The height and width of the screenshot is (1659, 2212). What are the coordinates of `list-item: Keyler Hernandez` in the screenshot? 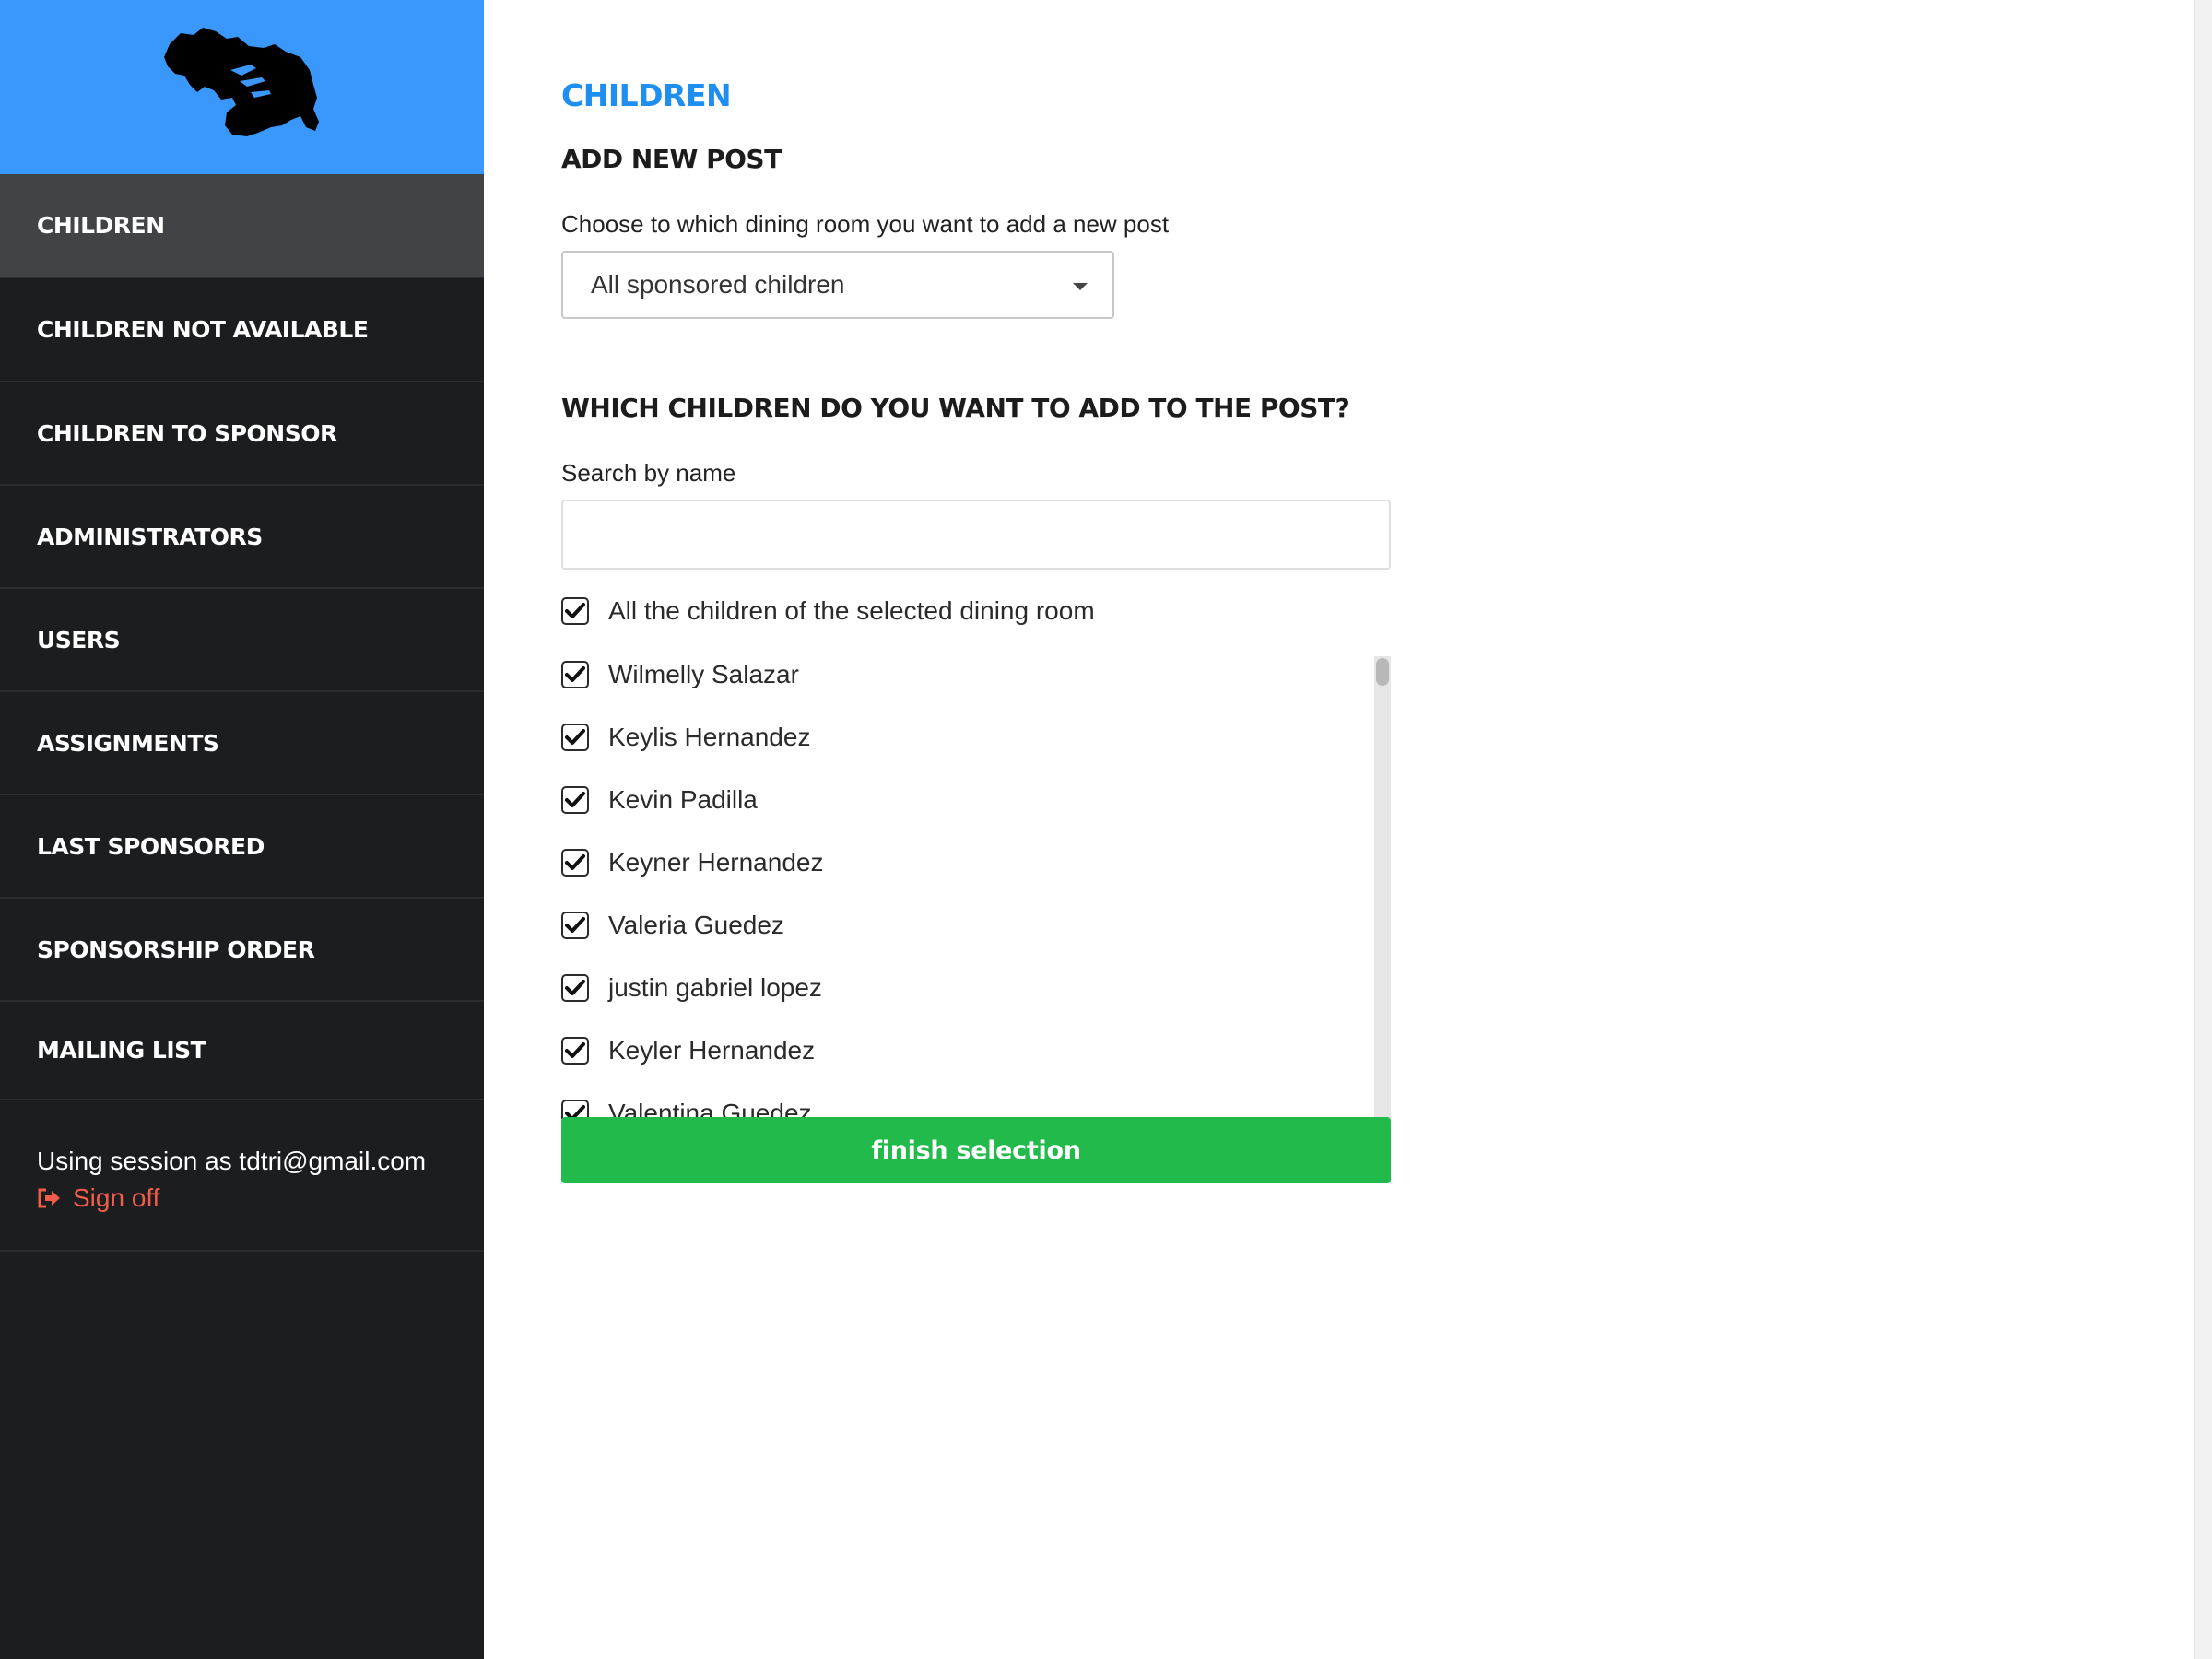 It's located at (688, 1050).